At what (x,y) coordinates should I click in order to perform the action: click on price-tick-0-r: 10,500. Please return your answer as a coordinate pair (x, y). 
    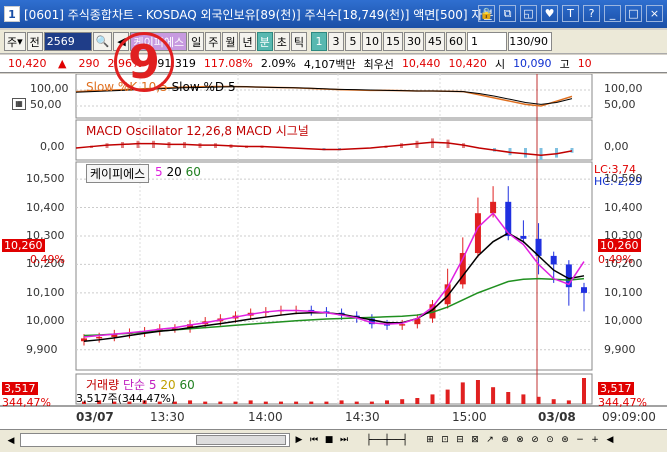
    Looking at the image, I should click on (623, 179).